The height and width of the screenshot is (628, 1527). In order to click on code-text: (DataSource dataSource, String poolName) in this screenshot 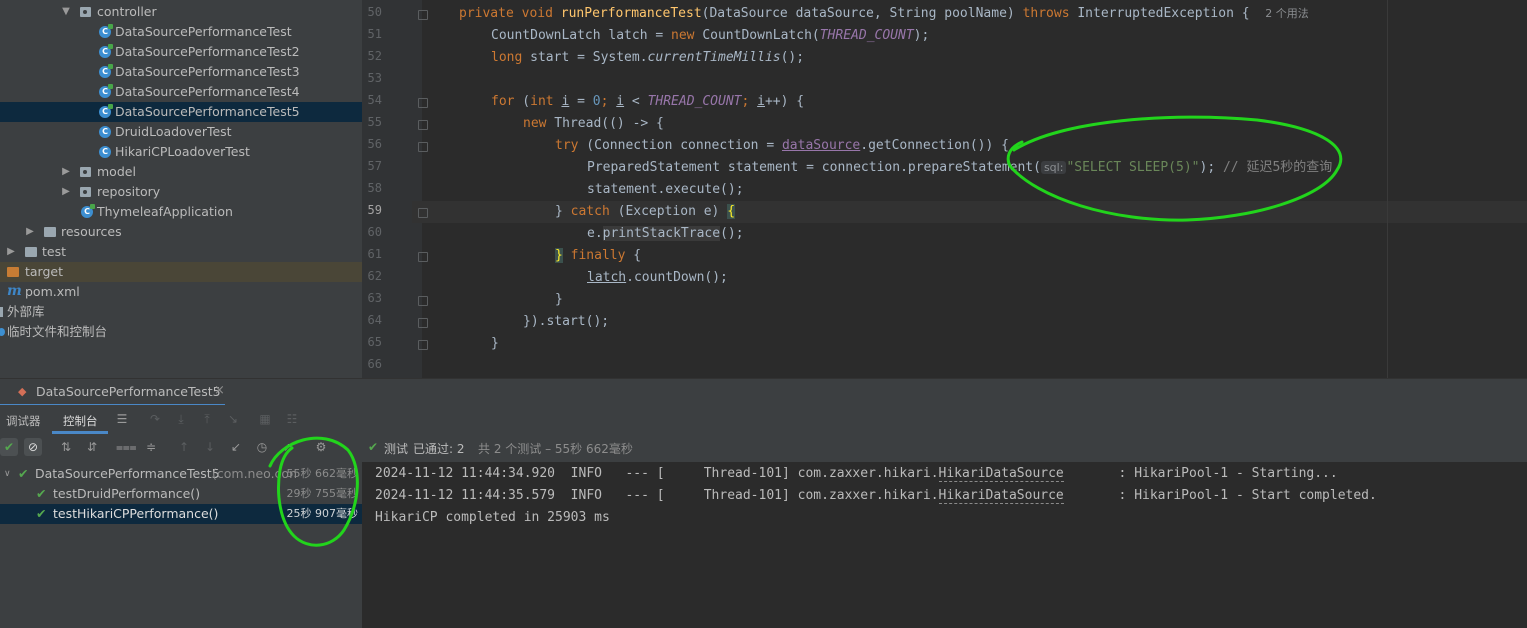, I will do `click(862, 13)`.